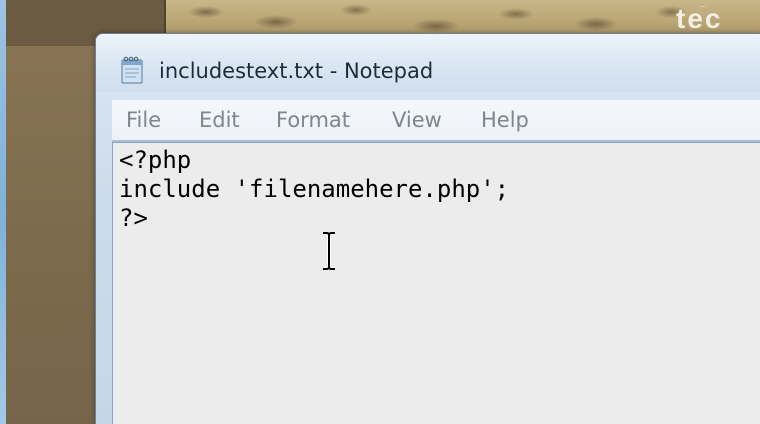  I want to click on menu-format: Format, so click(313, 120).